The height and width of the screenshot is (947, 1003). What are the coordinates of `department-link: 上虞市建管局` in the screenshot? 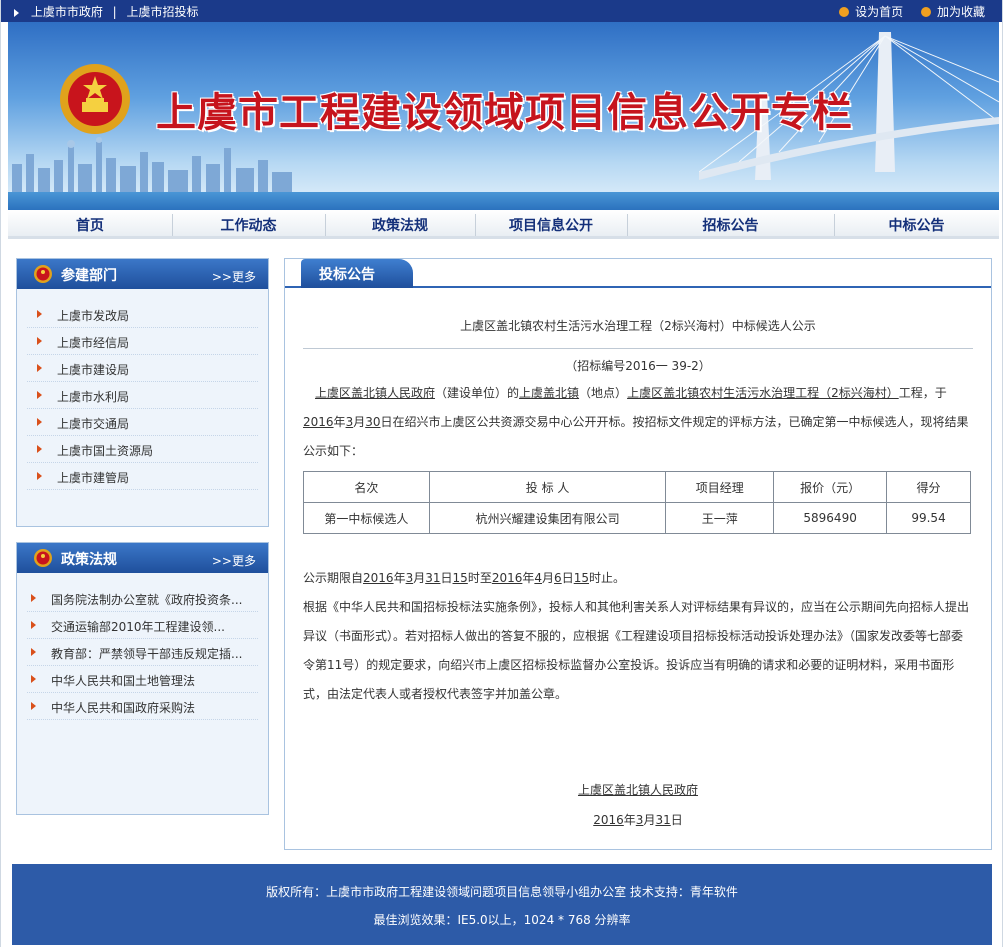 It's located at (93, 477).